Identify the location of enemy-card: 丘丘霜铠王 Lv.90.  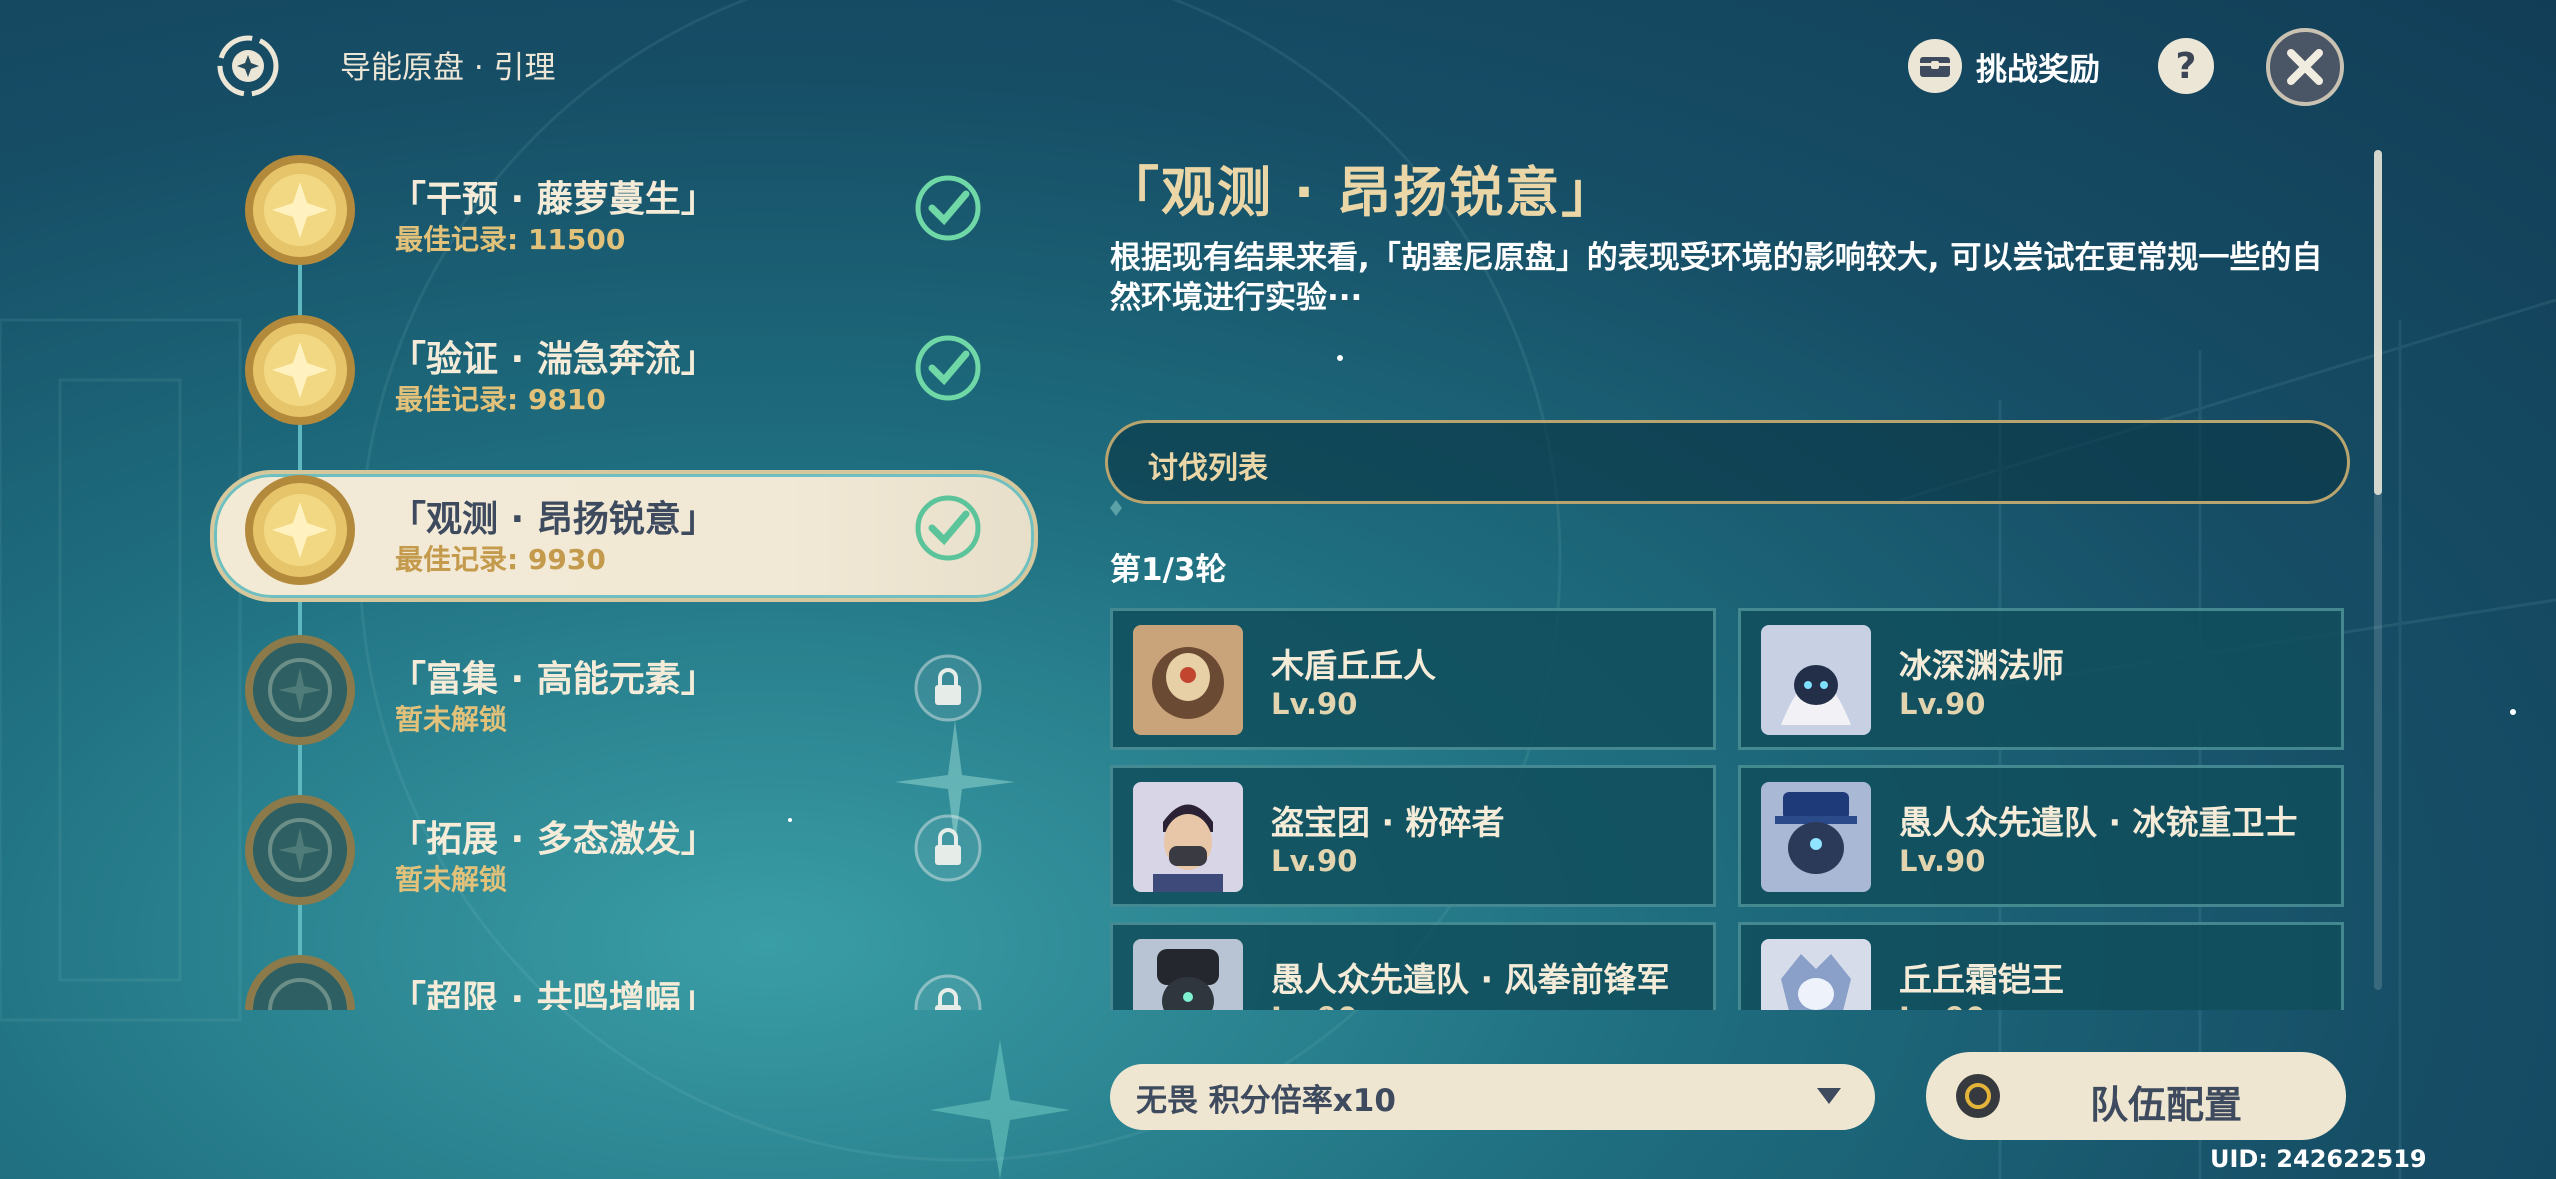
(2041, 966).